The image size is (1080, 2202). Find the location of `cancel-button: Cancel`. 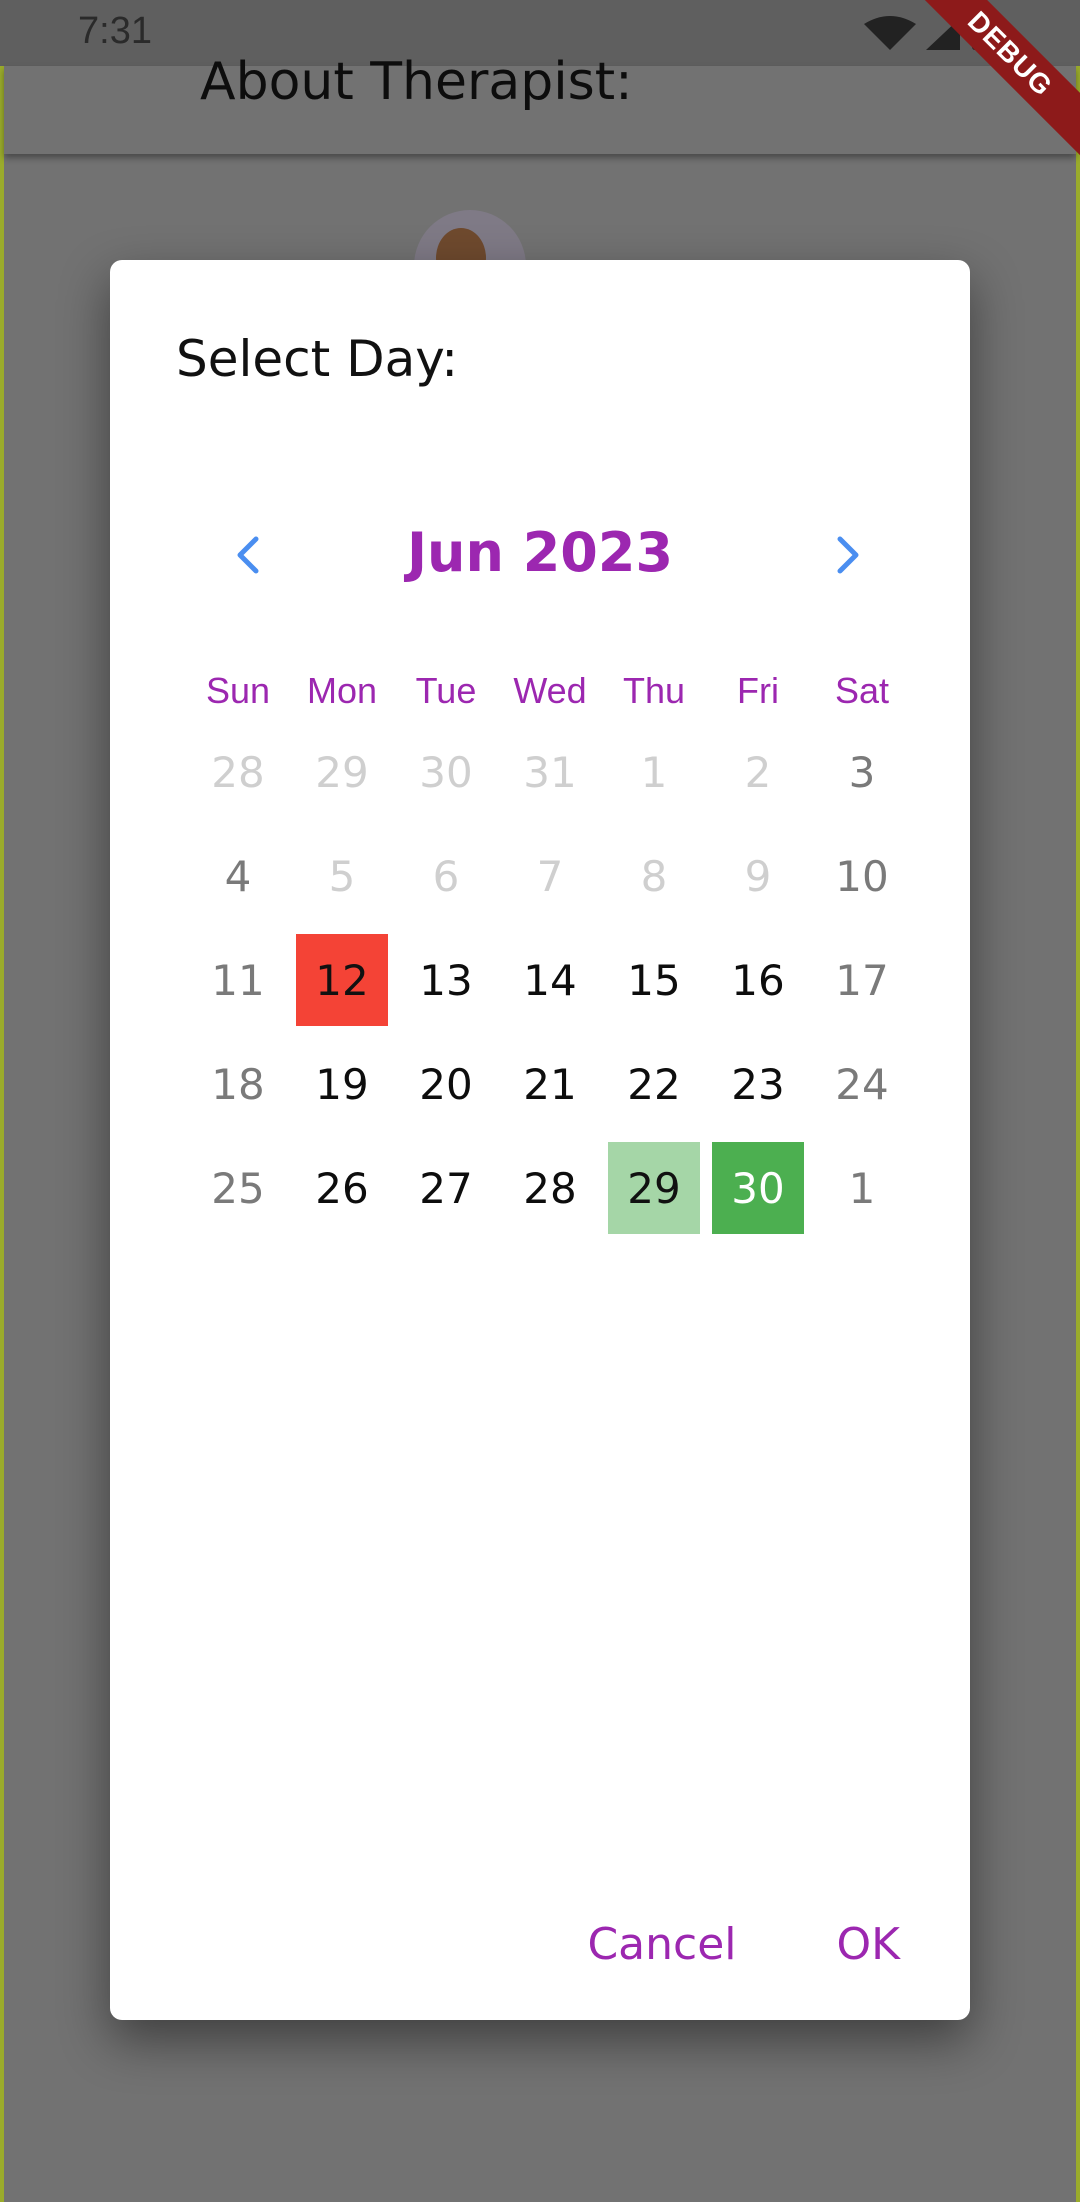

cancel-button: Cancel is located at coordinates (661, 1944).